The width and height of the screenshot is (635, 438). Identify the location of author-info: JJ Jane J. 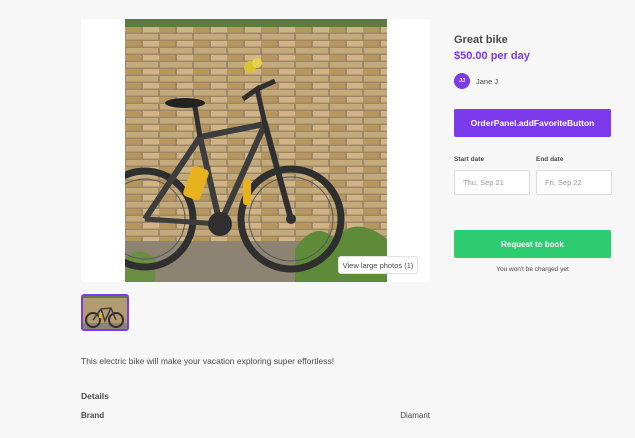
(476, 81).